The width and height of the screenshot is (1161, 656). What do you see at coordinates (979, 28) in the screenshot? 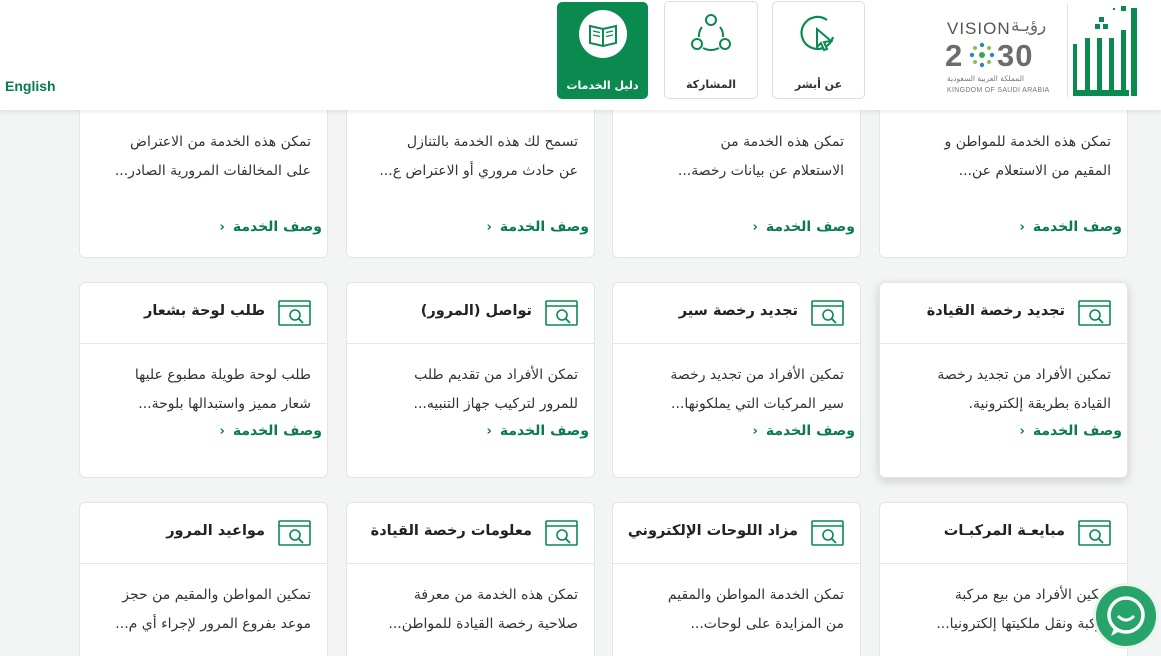
I see `vision-title: VISION` at bounding box center [979, 28].